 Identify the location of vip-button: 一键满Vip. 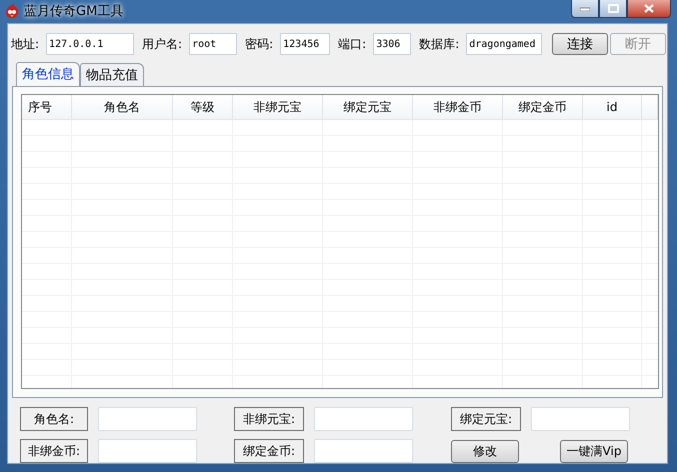
(594, 451).